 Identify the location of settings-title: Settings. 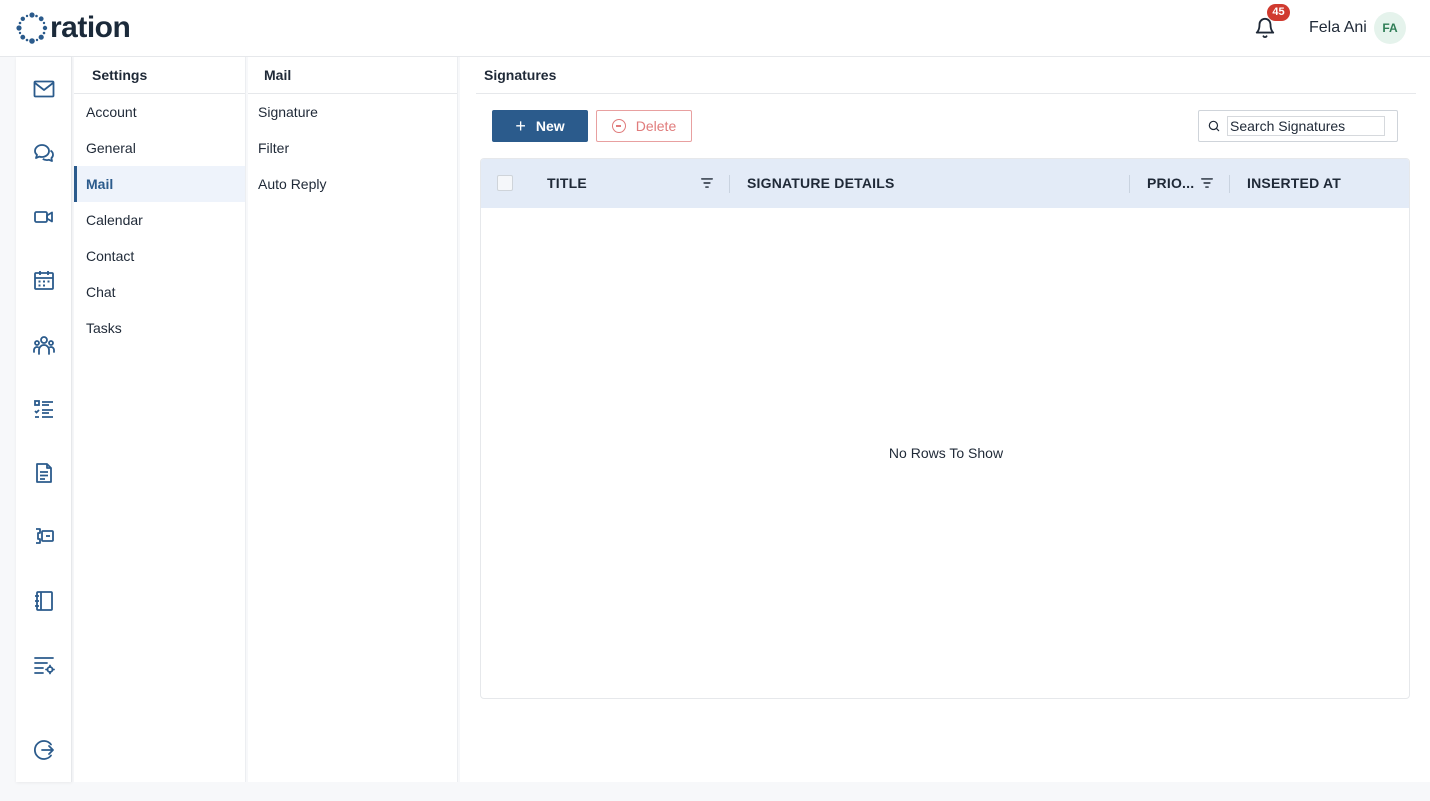
(159, 75).